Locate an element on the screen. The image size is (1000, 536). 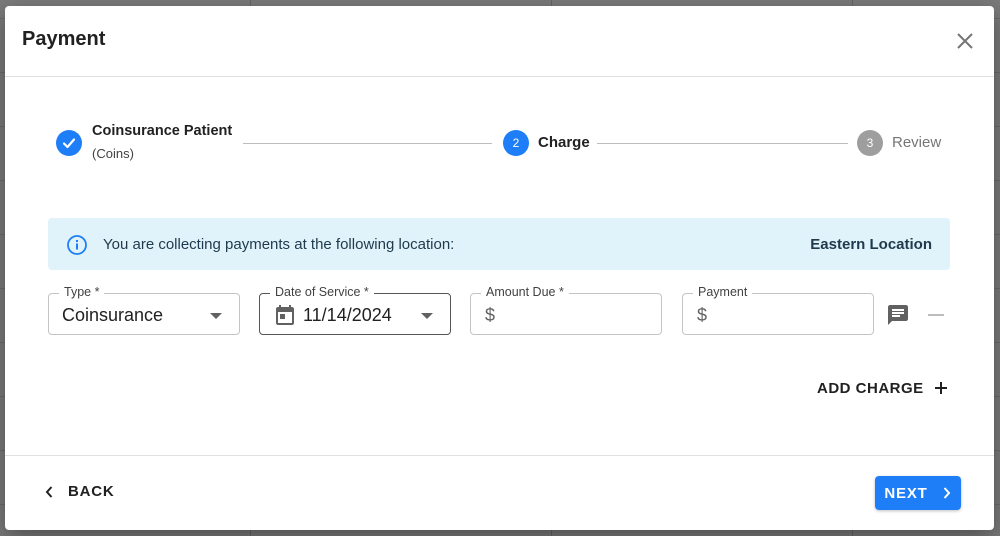
step-2-indicator: 2 is located at coordinates (516, 143).